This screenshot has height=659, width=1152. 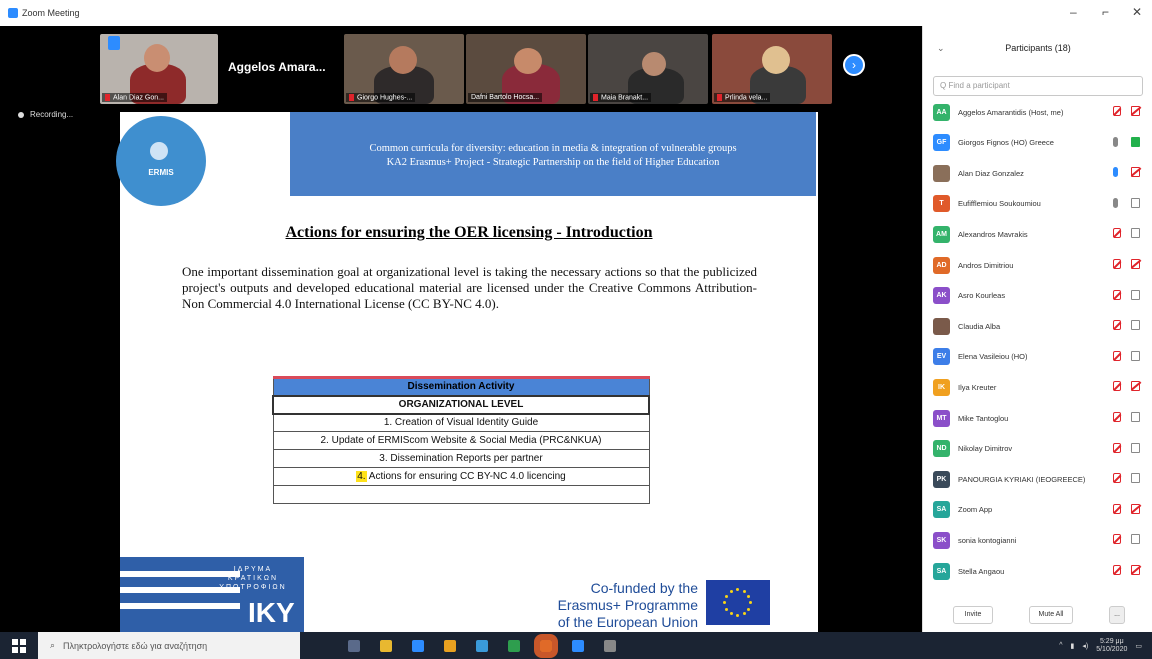 What do you see at coordinates (1040, 571) in the screenshot?
I see `participant-row: SA Stella Angaou` at bounding box center [1040, 571].